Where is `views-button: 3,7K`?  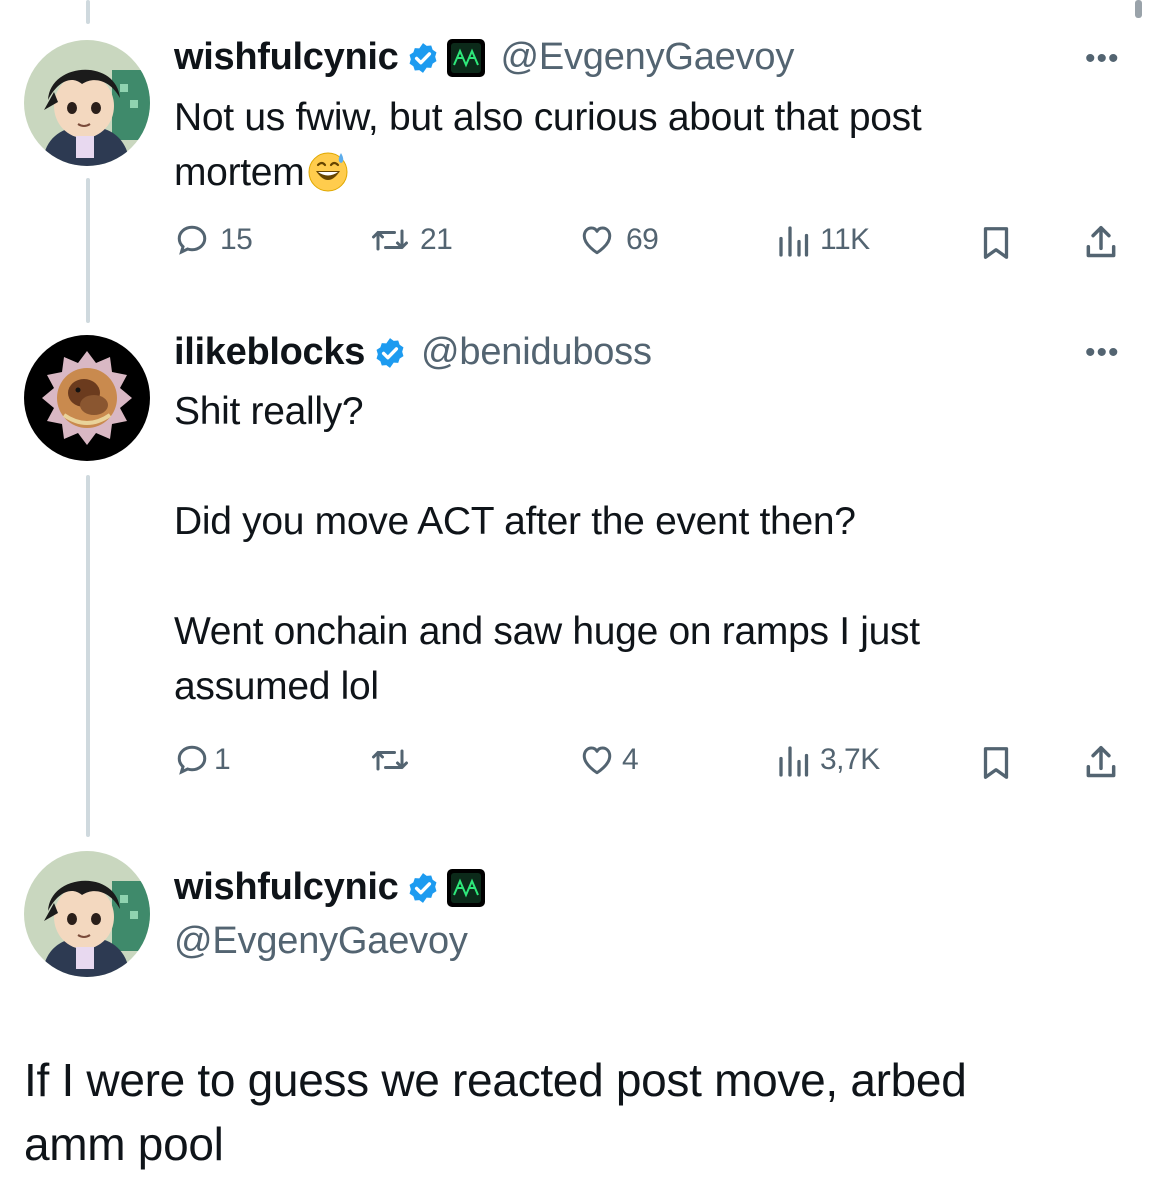
views-button: 3,7K is located at coordinates (828, 760).